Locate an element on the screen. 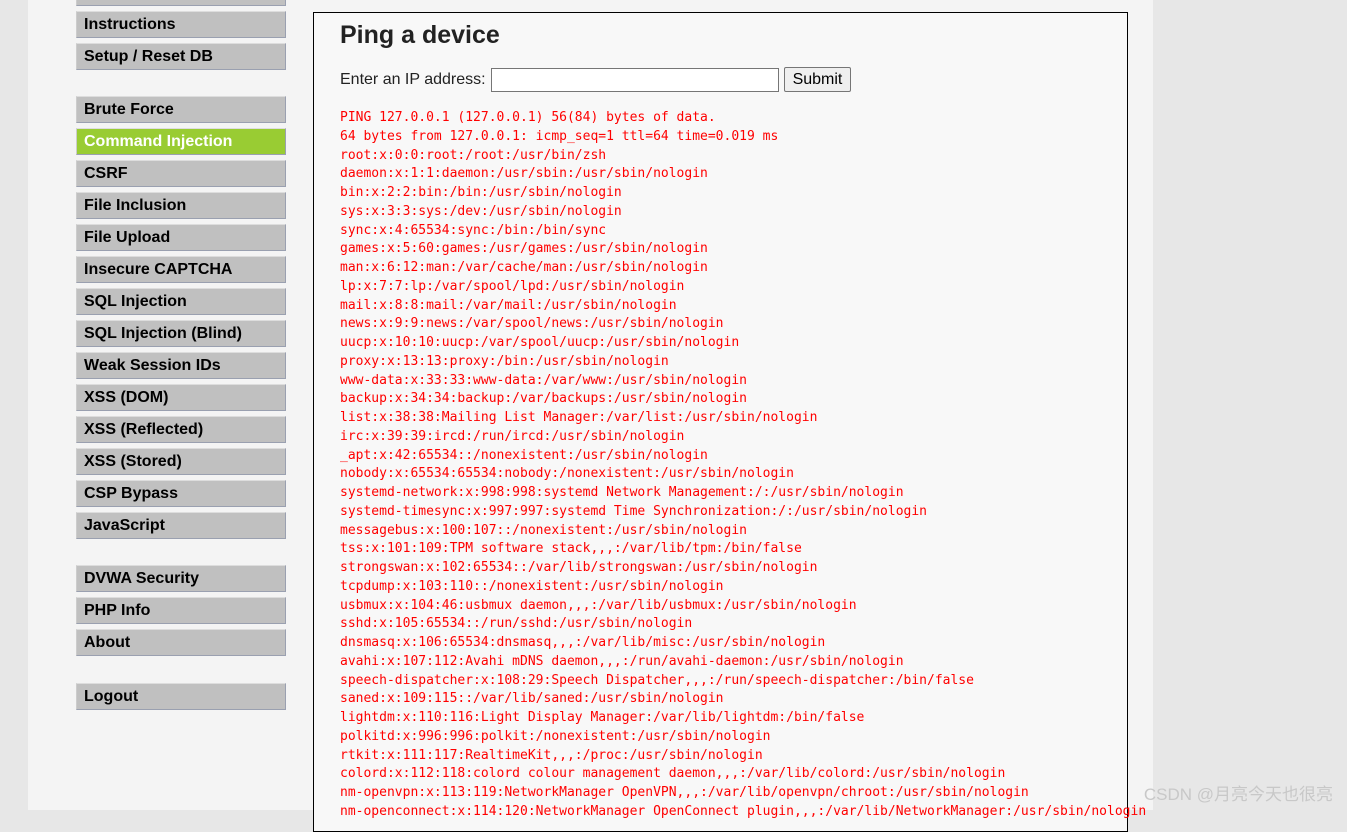  submit-button: Submit is located at coordinates (817, 79).